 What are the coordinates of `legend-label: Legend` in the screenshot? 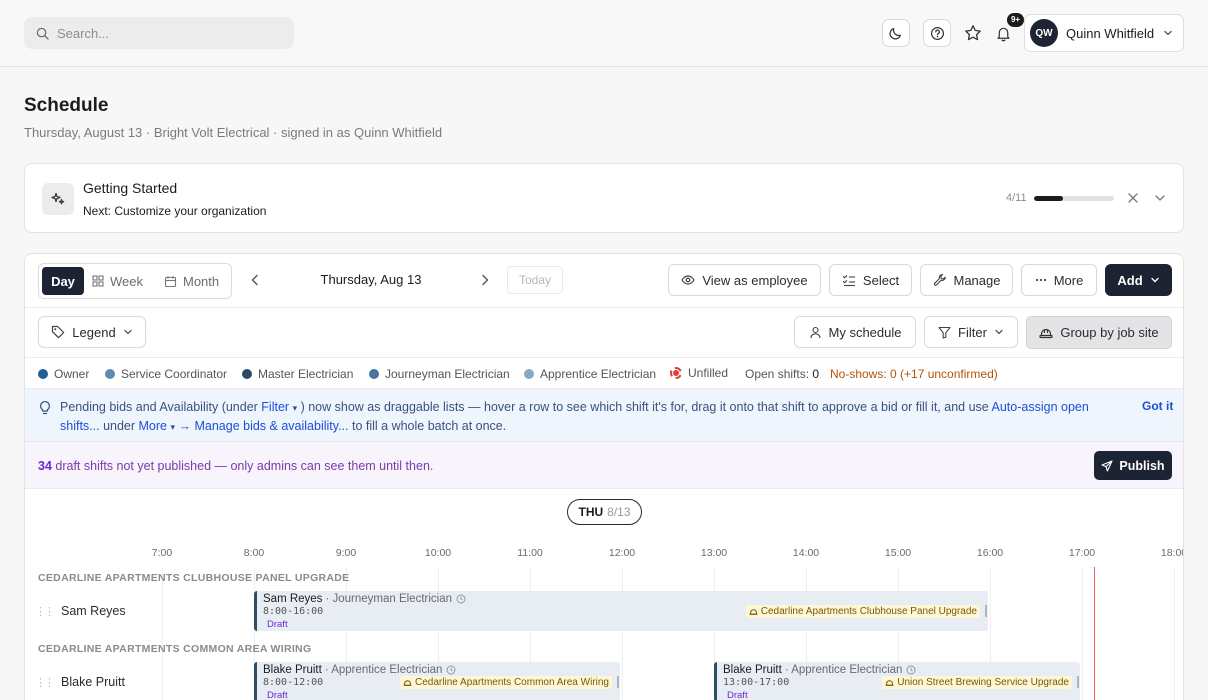 It's located at (94, 332).